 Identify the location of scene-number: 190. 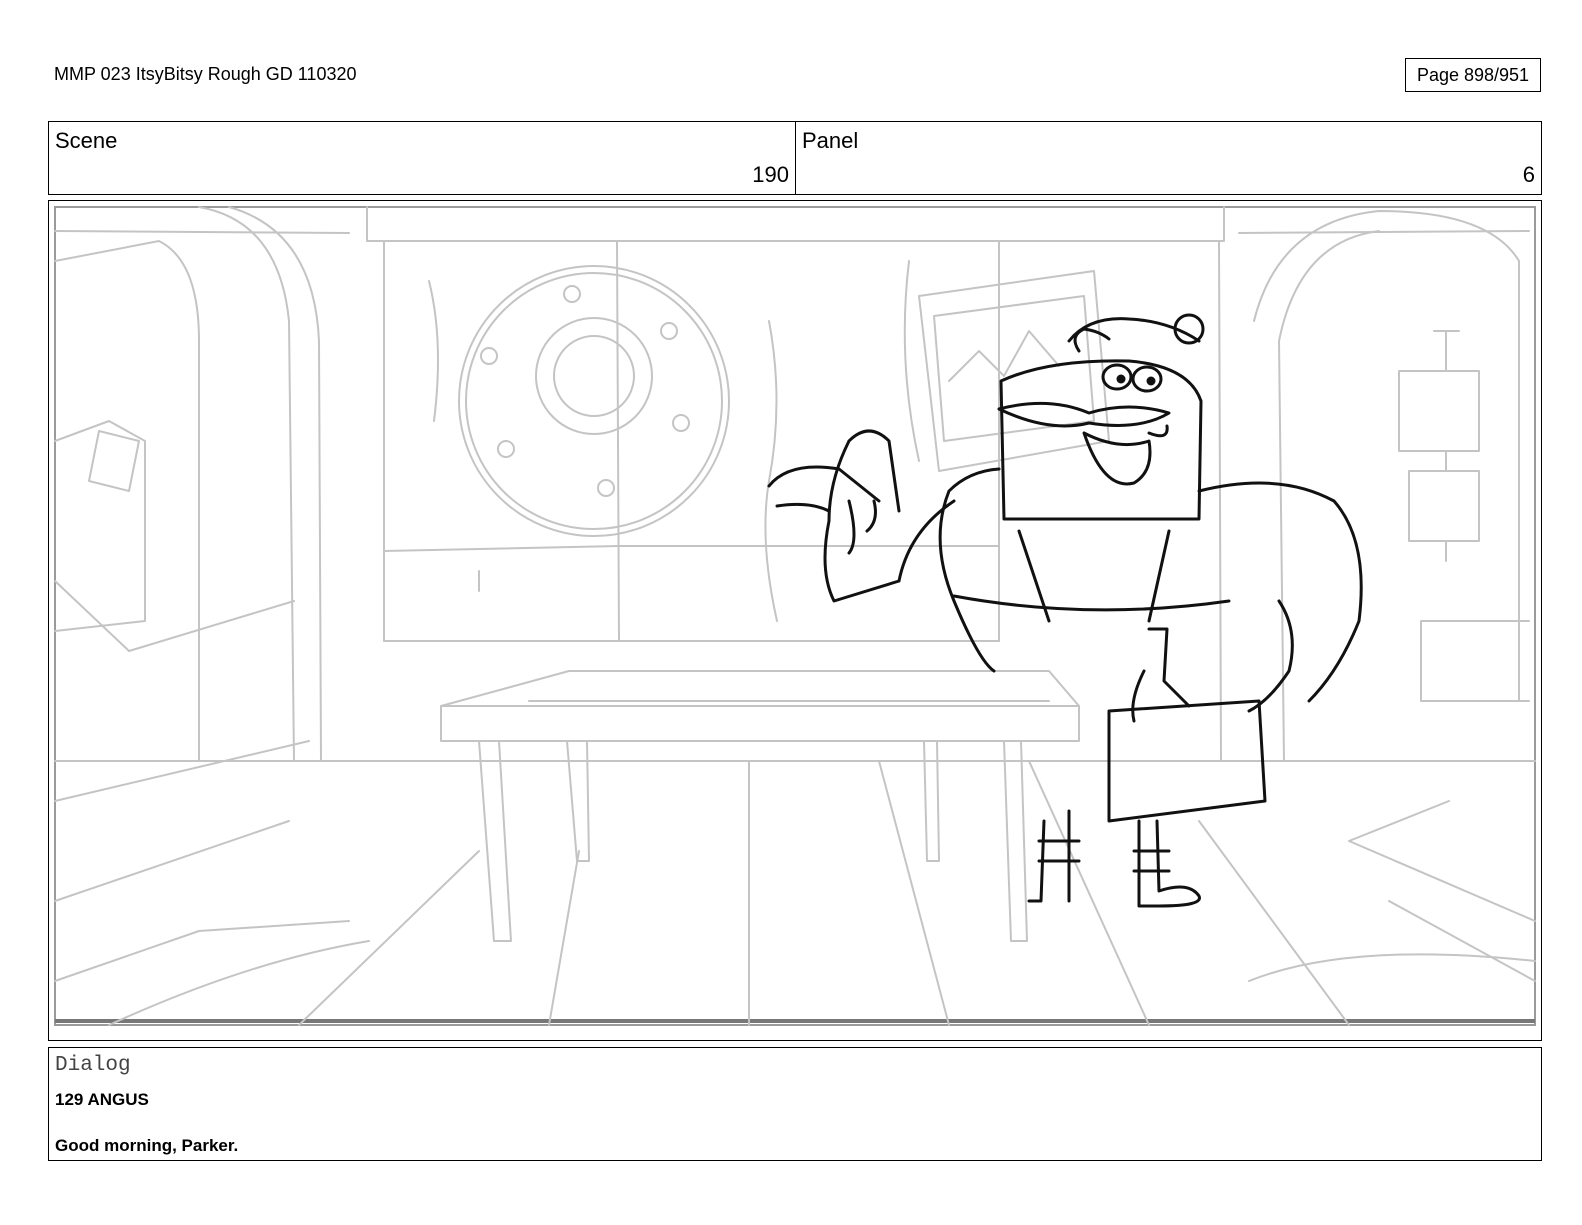
(770, 174).